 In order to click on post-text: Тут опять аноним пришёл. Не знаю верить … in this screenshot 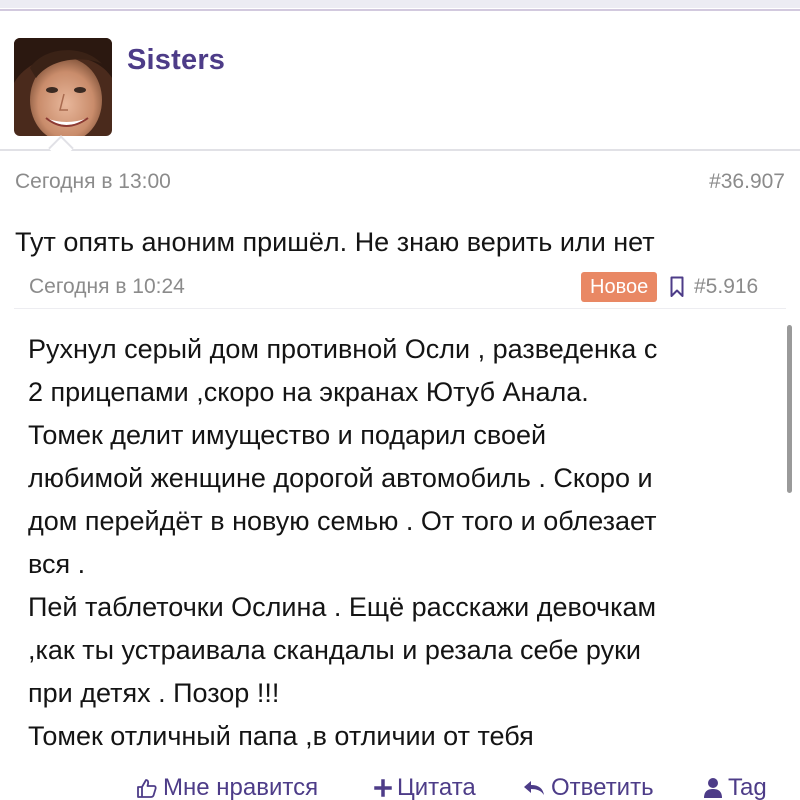, I will do `click(335, 242)`.